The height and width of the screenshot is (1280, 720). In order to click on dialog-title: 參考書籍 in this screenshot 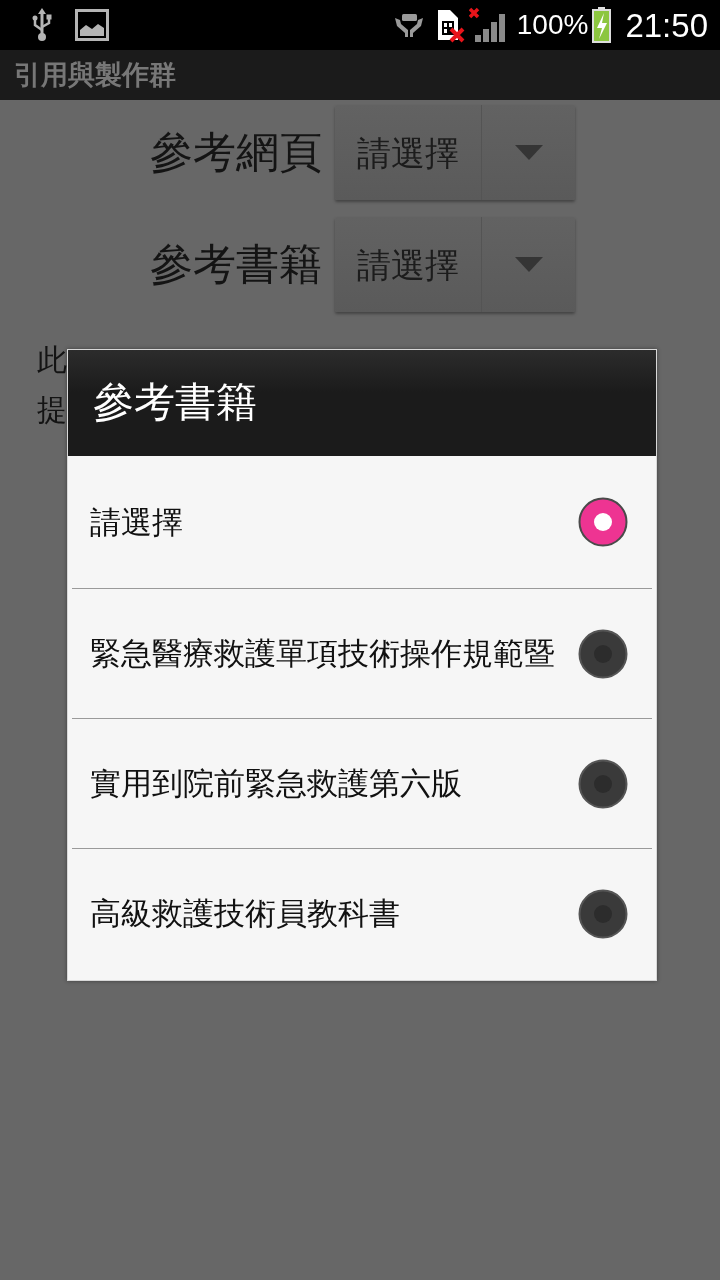, I will do `click(175, 403)`.